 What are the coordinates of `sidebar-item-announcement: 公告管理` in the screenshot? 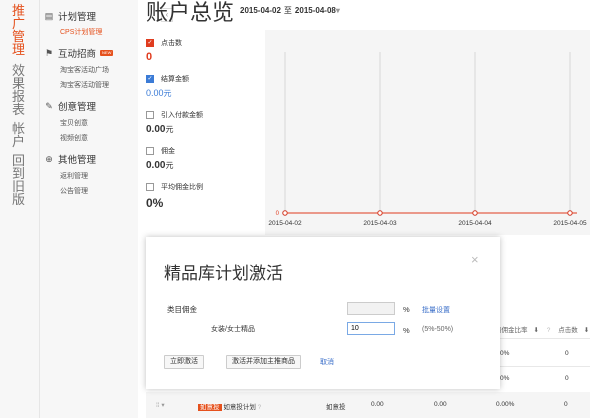 It's located at (74, 191).